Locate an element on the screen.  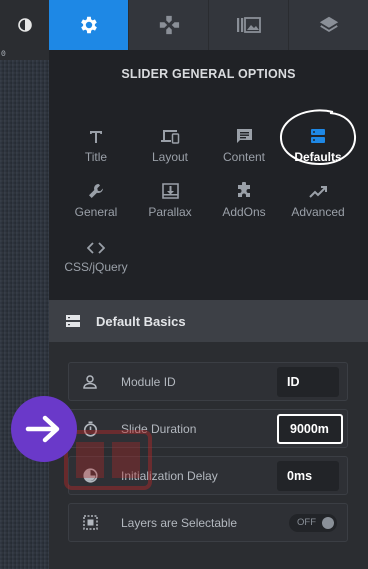
contrast-icon is located at coordinates (24, 25).